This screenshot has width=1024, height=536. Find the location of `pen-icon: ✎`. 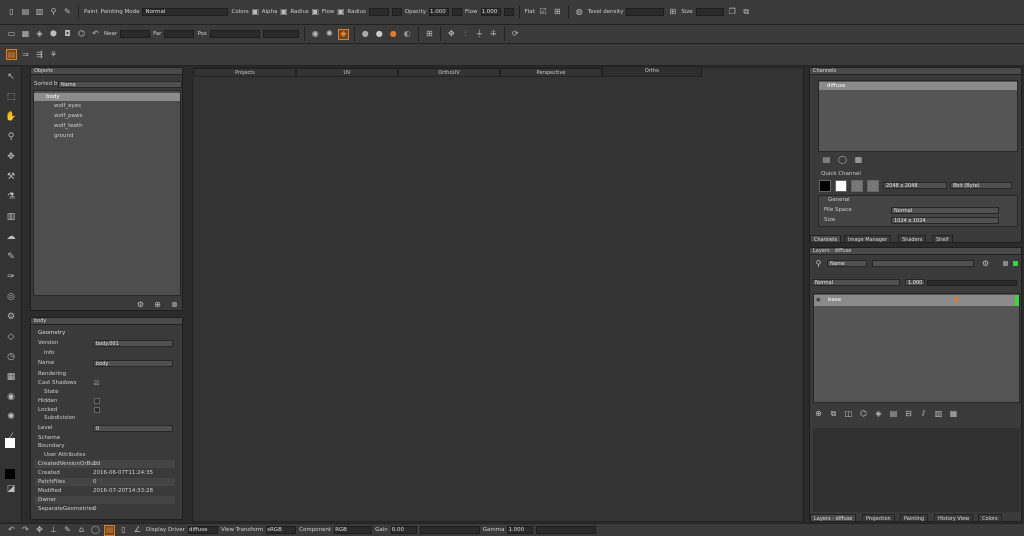

pen-icon: ✎ is located at coordinates (67, 530).